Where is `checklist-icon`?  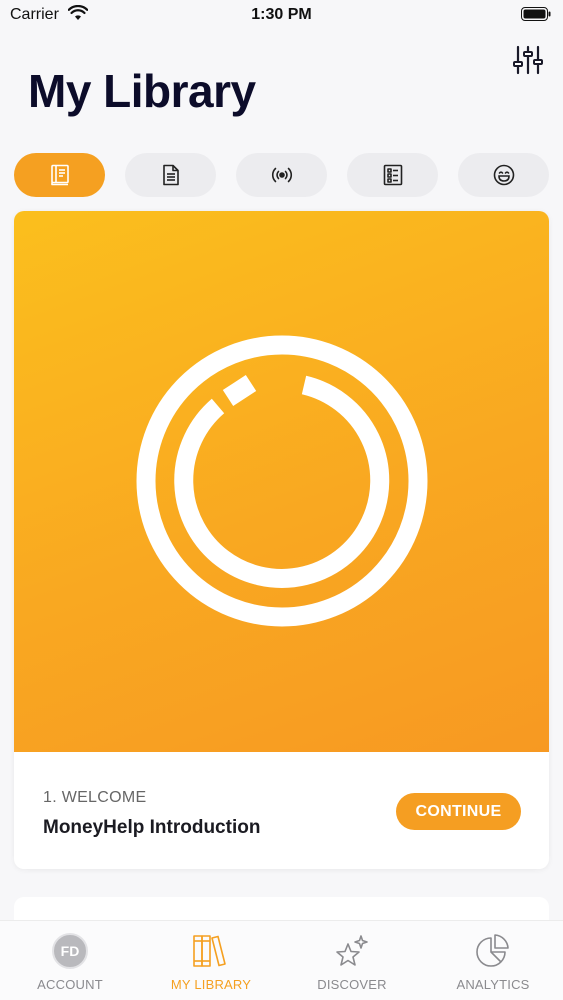 checklist-icon is located at coordinates (392, 175).